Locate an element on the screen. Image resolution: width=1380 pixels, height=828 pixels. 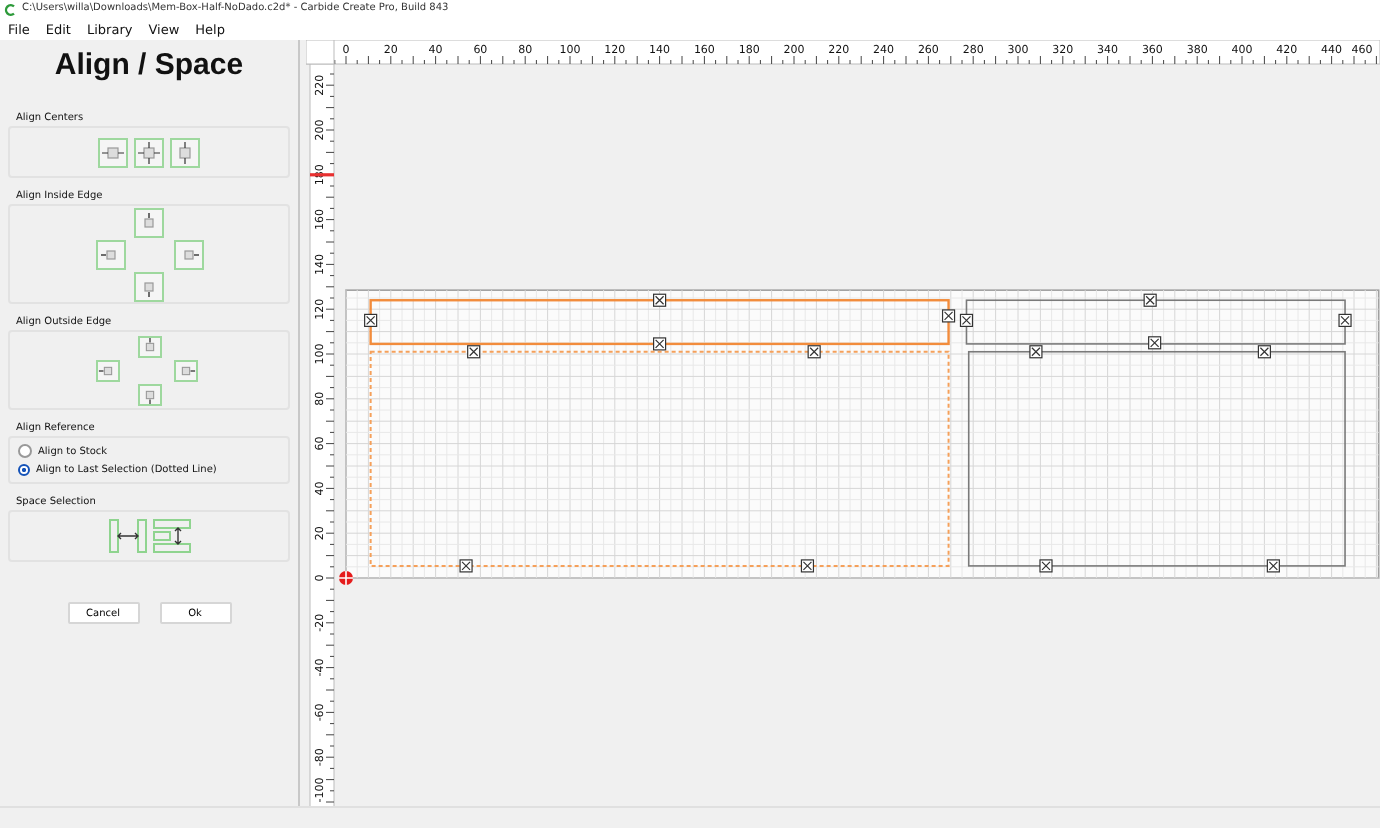
space-horizontal-button is located at coordinates (127, 536).